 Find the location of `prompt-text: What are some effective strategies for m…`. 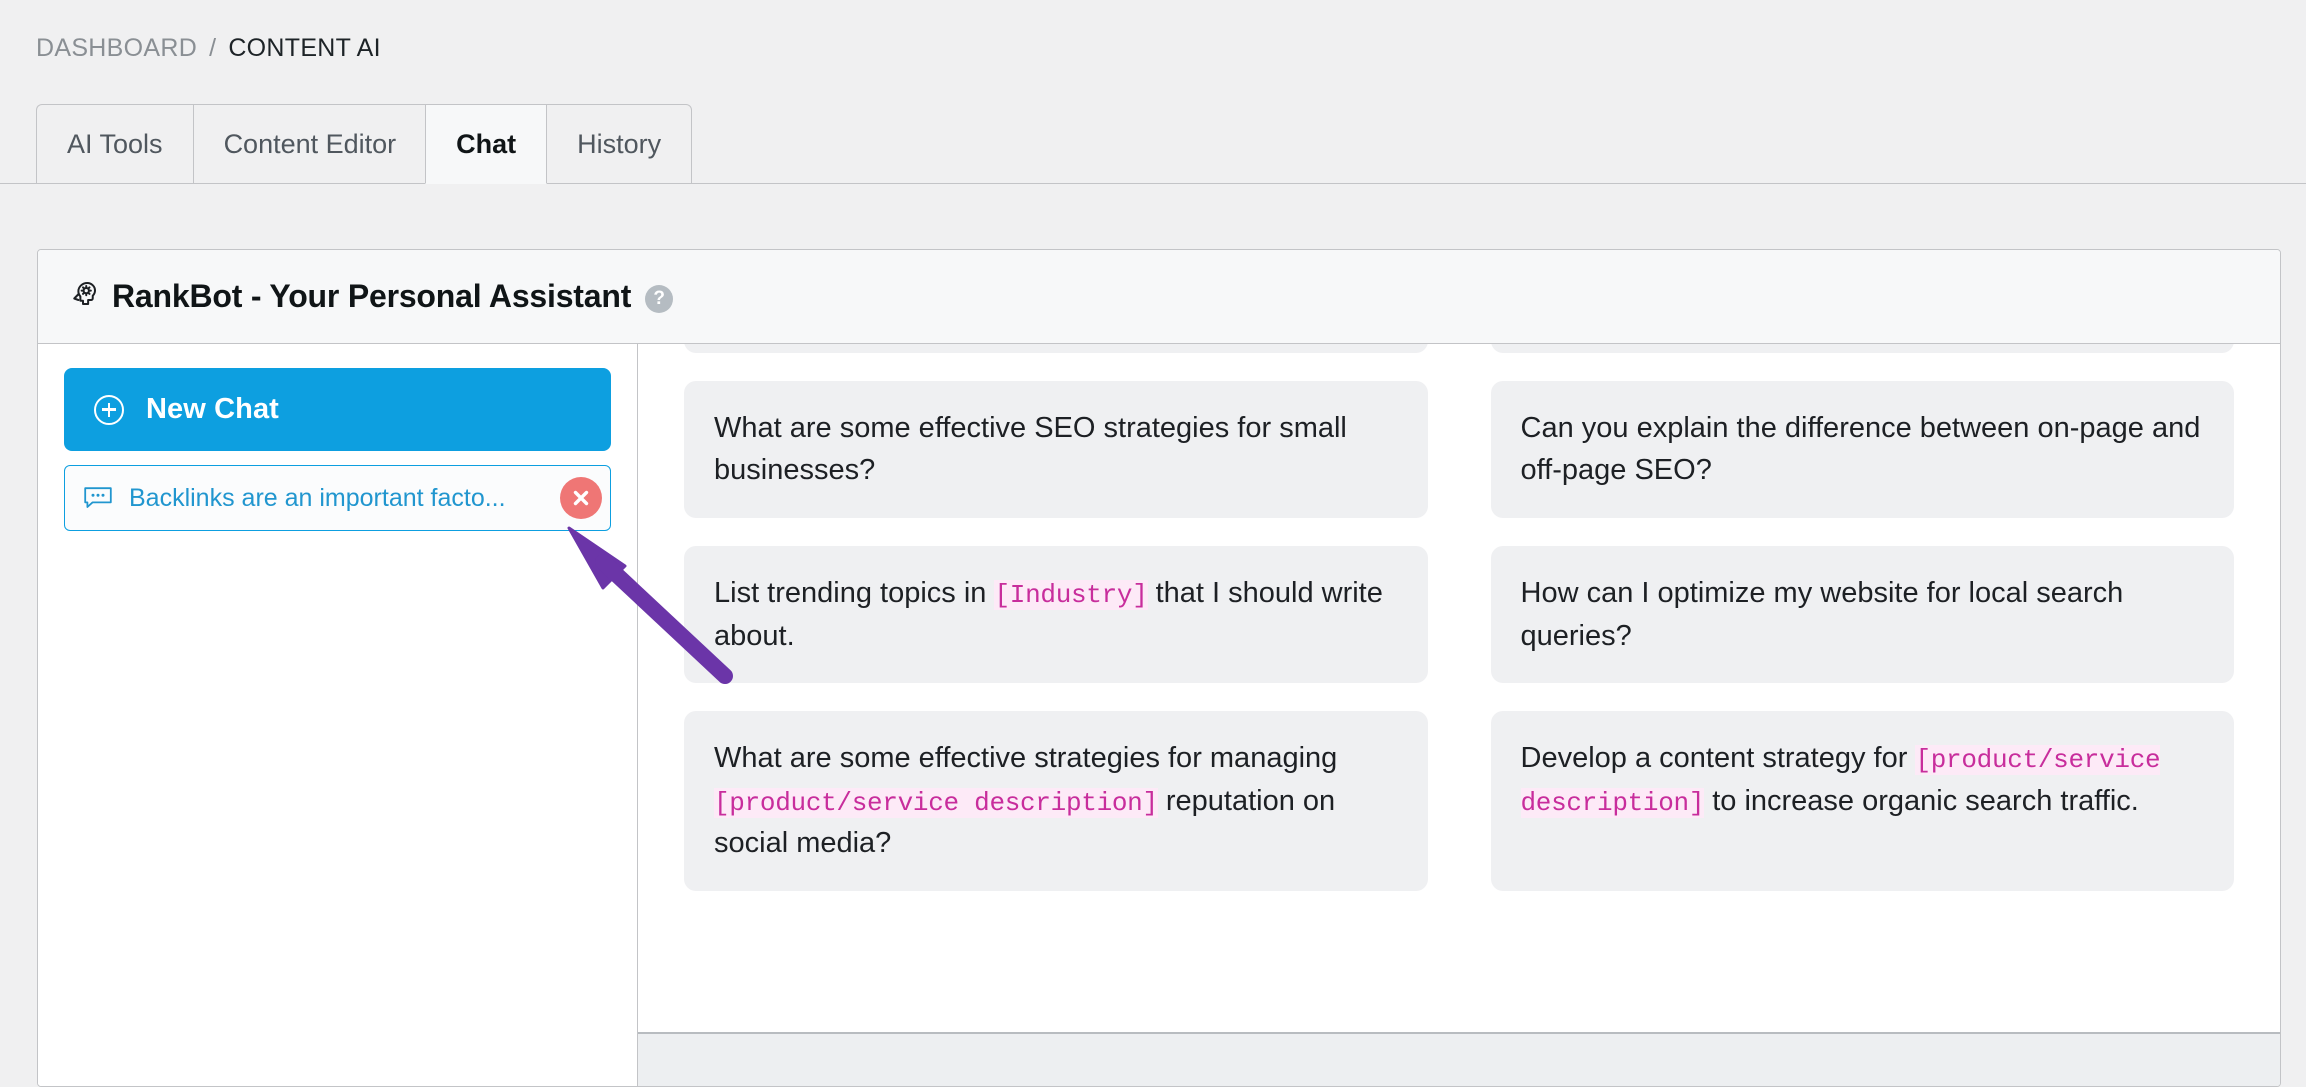

prompt-text: What are some effective strategies for m… is located at coordinates (1026, 758).